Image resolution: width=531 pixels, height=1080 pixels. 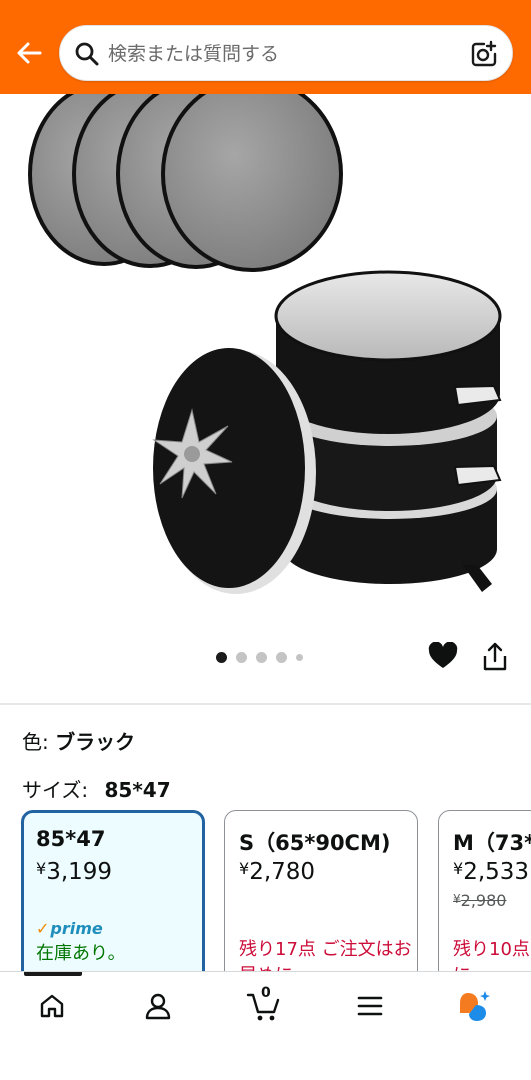 I want to click on size-option-price: ¥3,199, so click(x=74, y=872).